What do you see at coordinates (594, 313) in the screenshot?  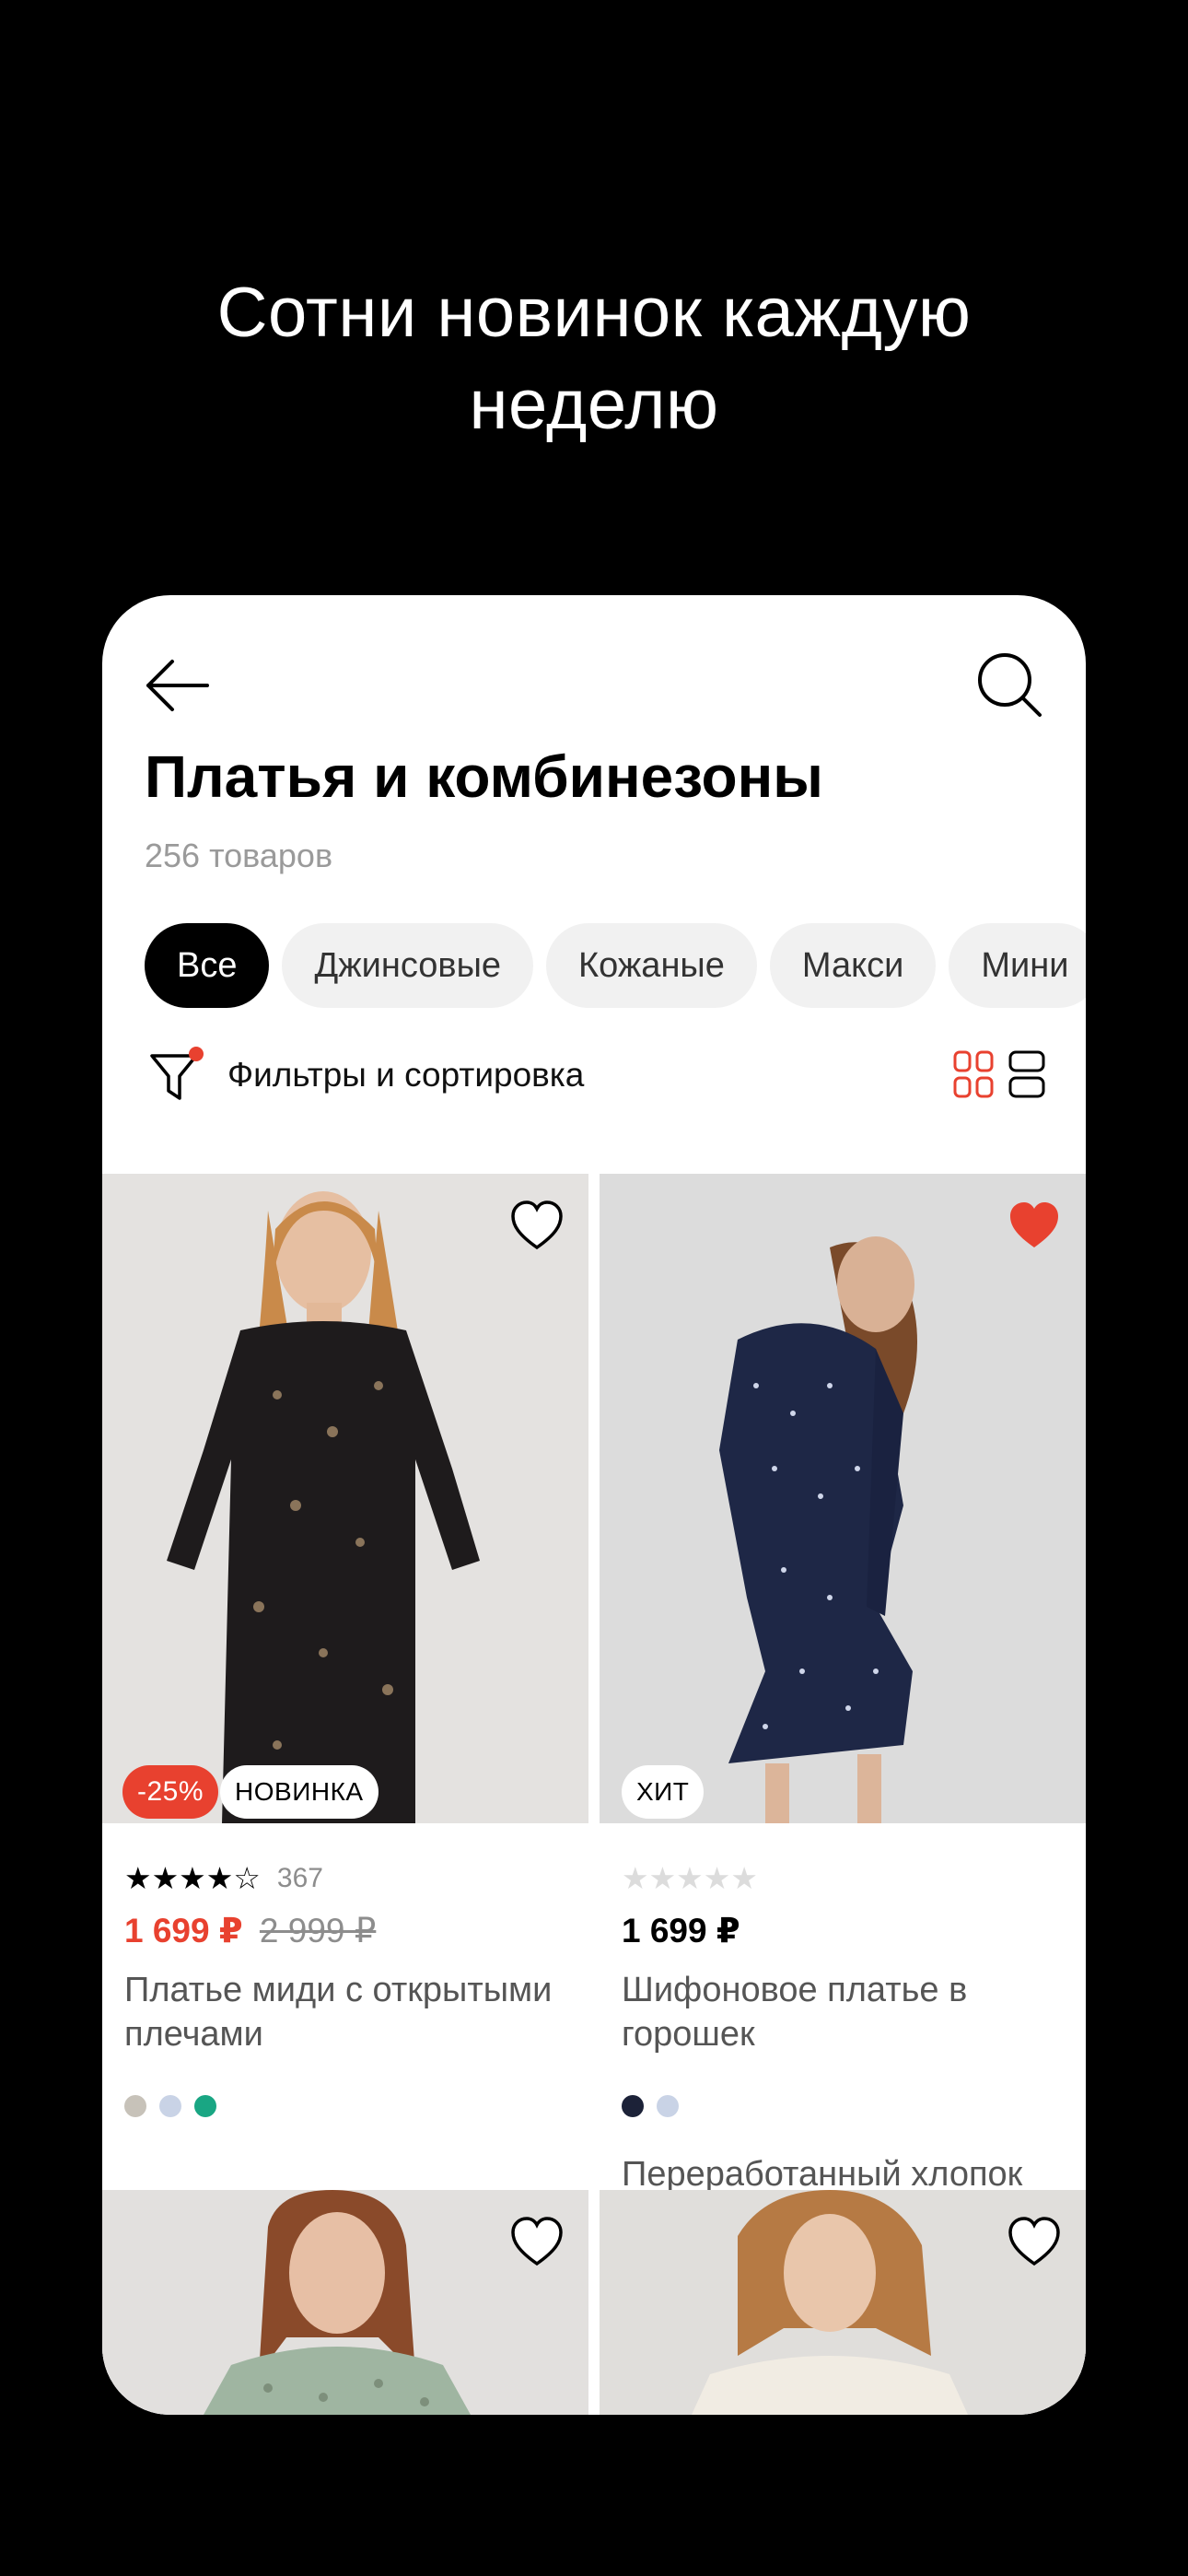 I see `promo-line-1: Сотни новинок каждую` at bounding box center [594, 313].